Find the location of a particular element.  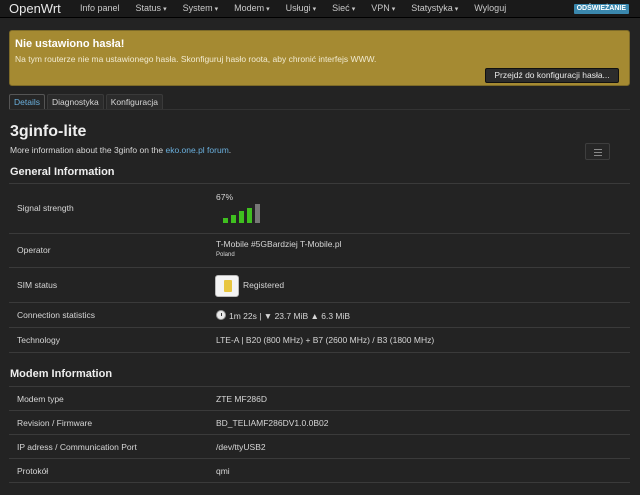

page-title: 3ginfo-lite is located at coordinates (48, 131).